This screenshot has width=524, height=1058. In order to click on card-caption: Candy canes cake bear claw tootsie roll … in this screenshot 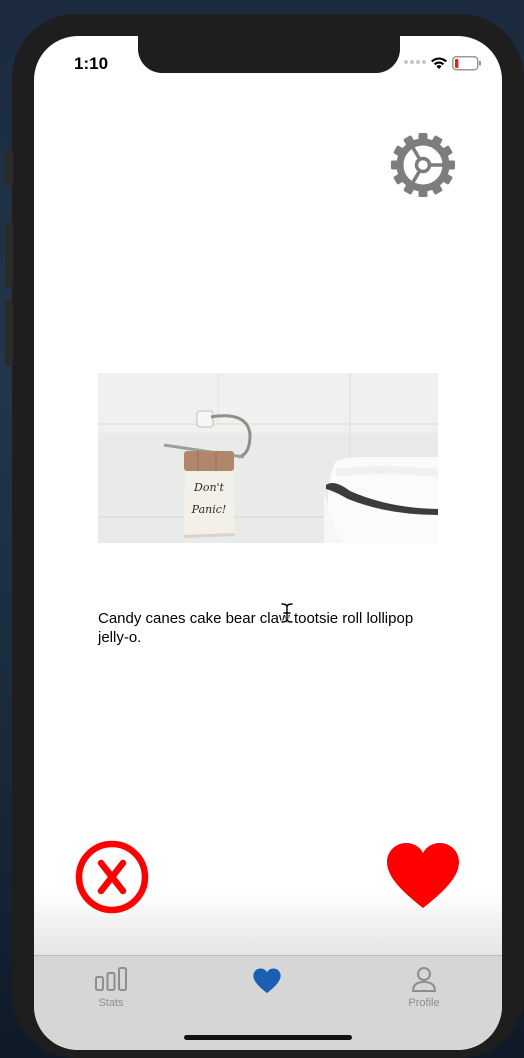, I will do `click(256, 628)`.